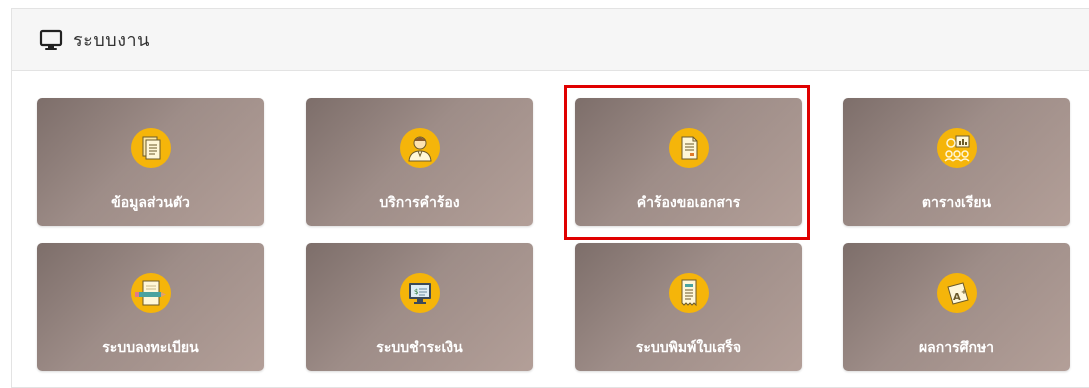 This screenshot has height=388, width=1089. What do you see at coordinates (419, 348) in the screenshot?
I see `tile-label: ระบบชำระเงิน` at bounding box center [419, 348].